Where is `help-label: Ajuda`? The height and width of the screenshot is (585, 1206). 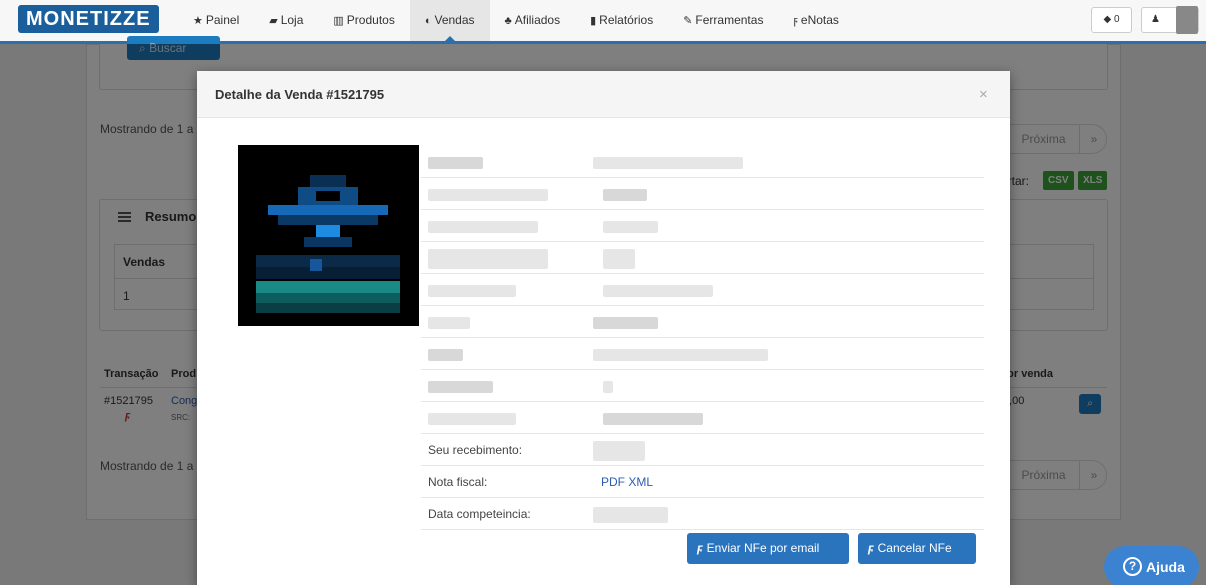
help-label: Ajuda is located at coordinates (1165, 567).